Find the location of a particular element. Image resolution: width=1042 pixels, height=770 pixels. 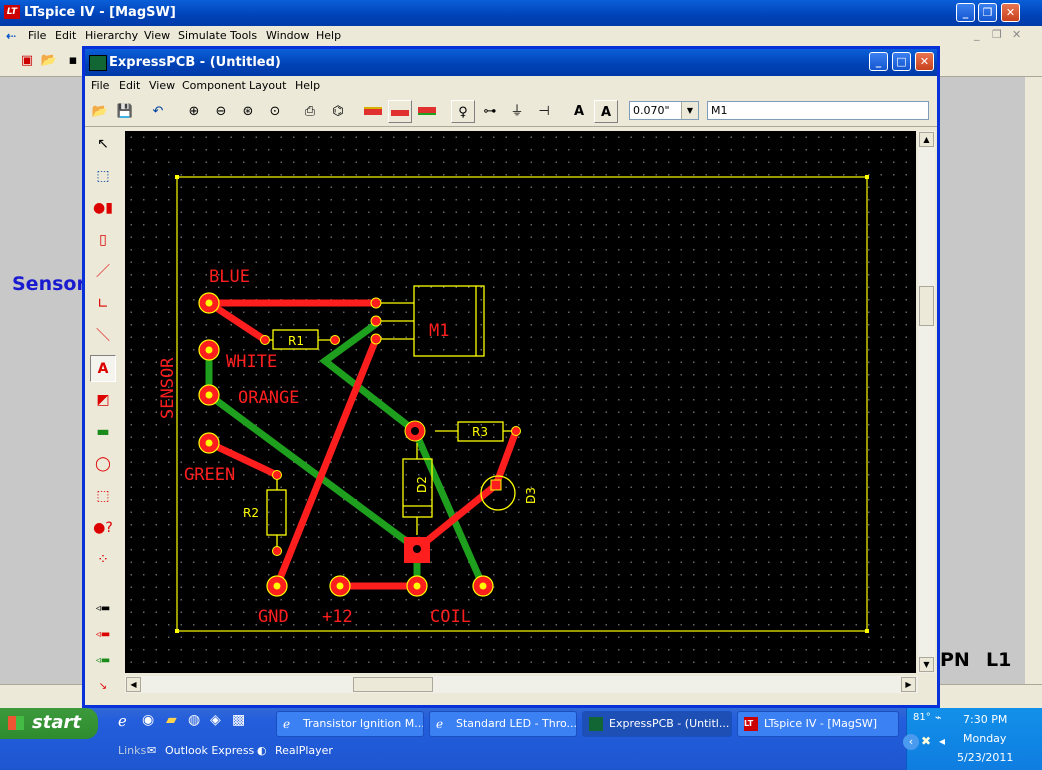

menu-view: View is located at coordinates (157, 35).